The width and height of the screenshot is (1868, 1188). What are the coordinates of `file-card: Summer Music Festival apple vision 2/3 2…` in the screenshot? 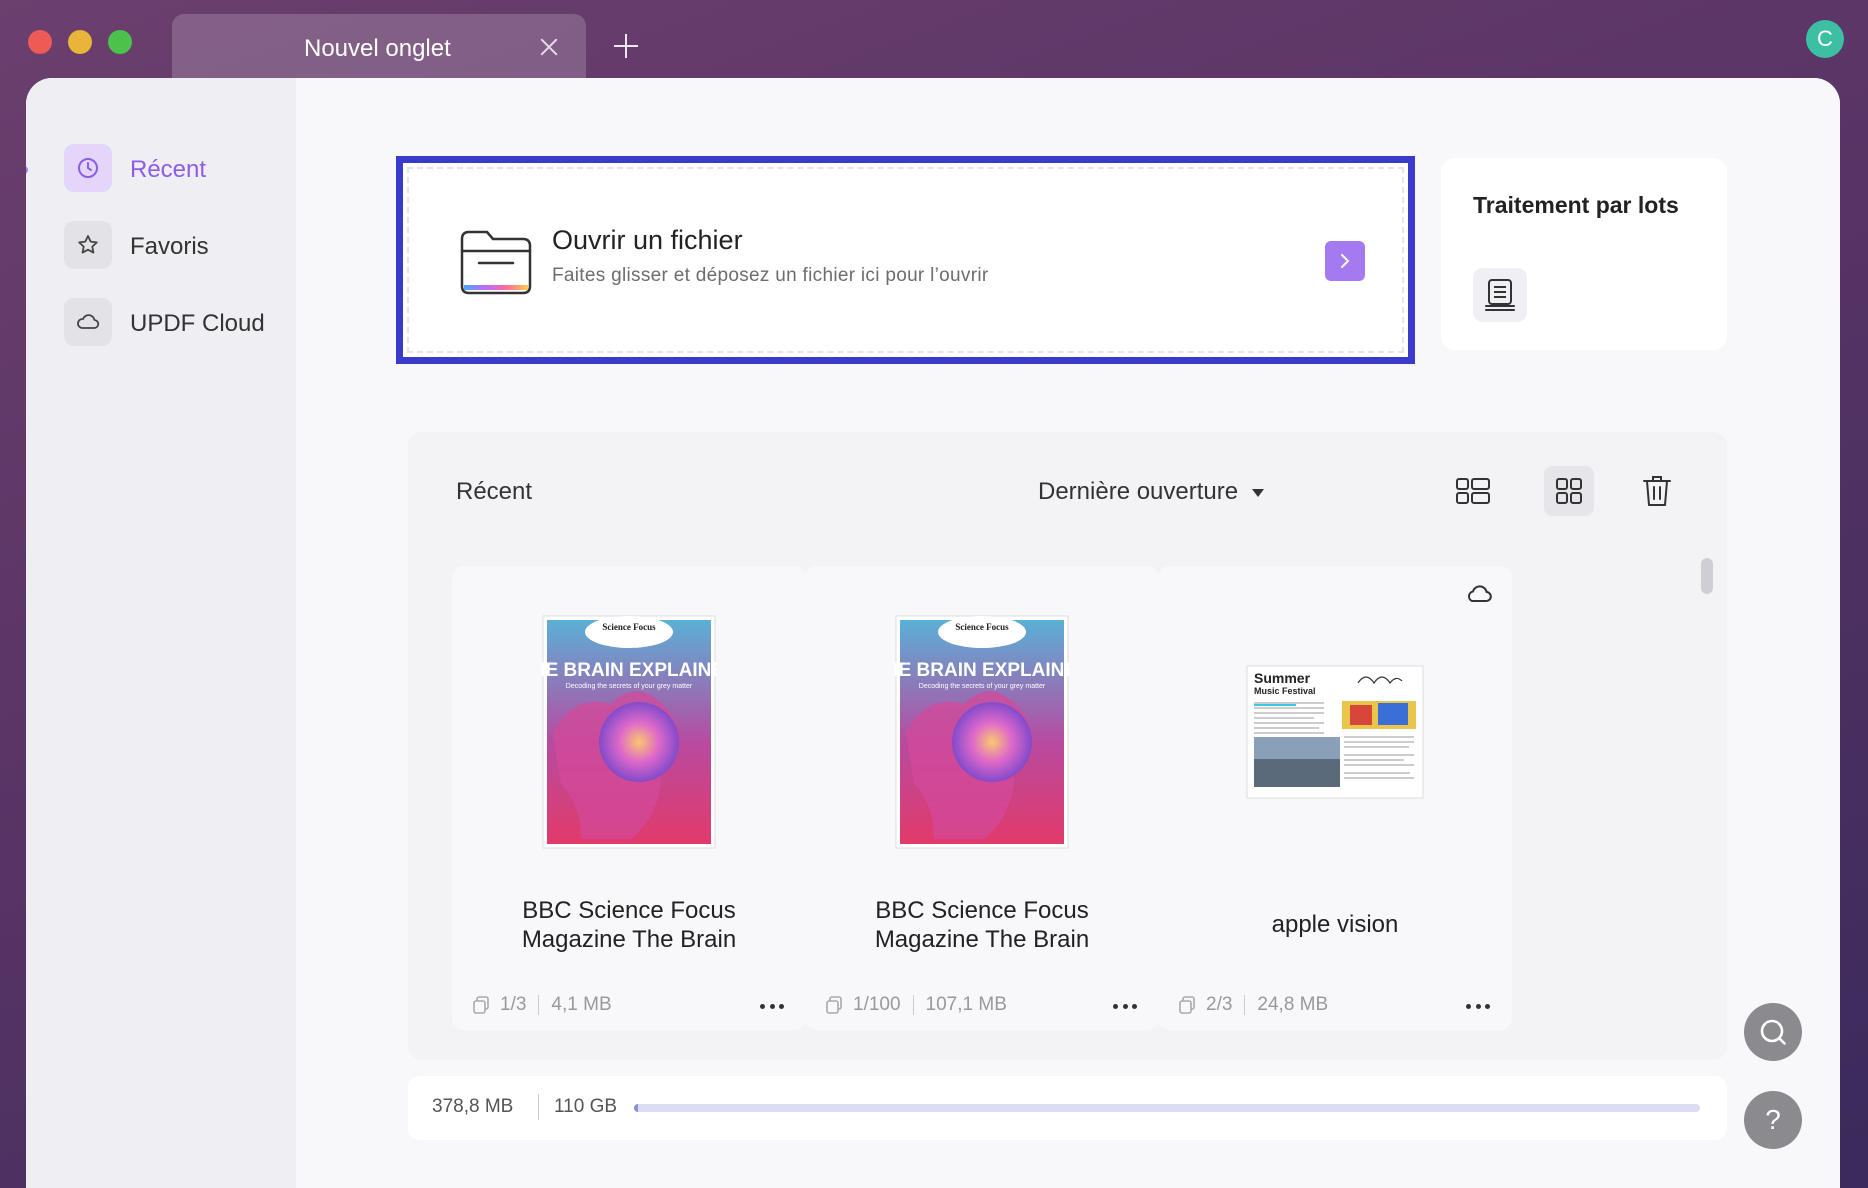 It's located at (1335, 798).